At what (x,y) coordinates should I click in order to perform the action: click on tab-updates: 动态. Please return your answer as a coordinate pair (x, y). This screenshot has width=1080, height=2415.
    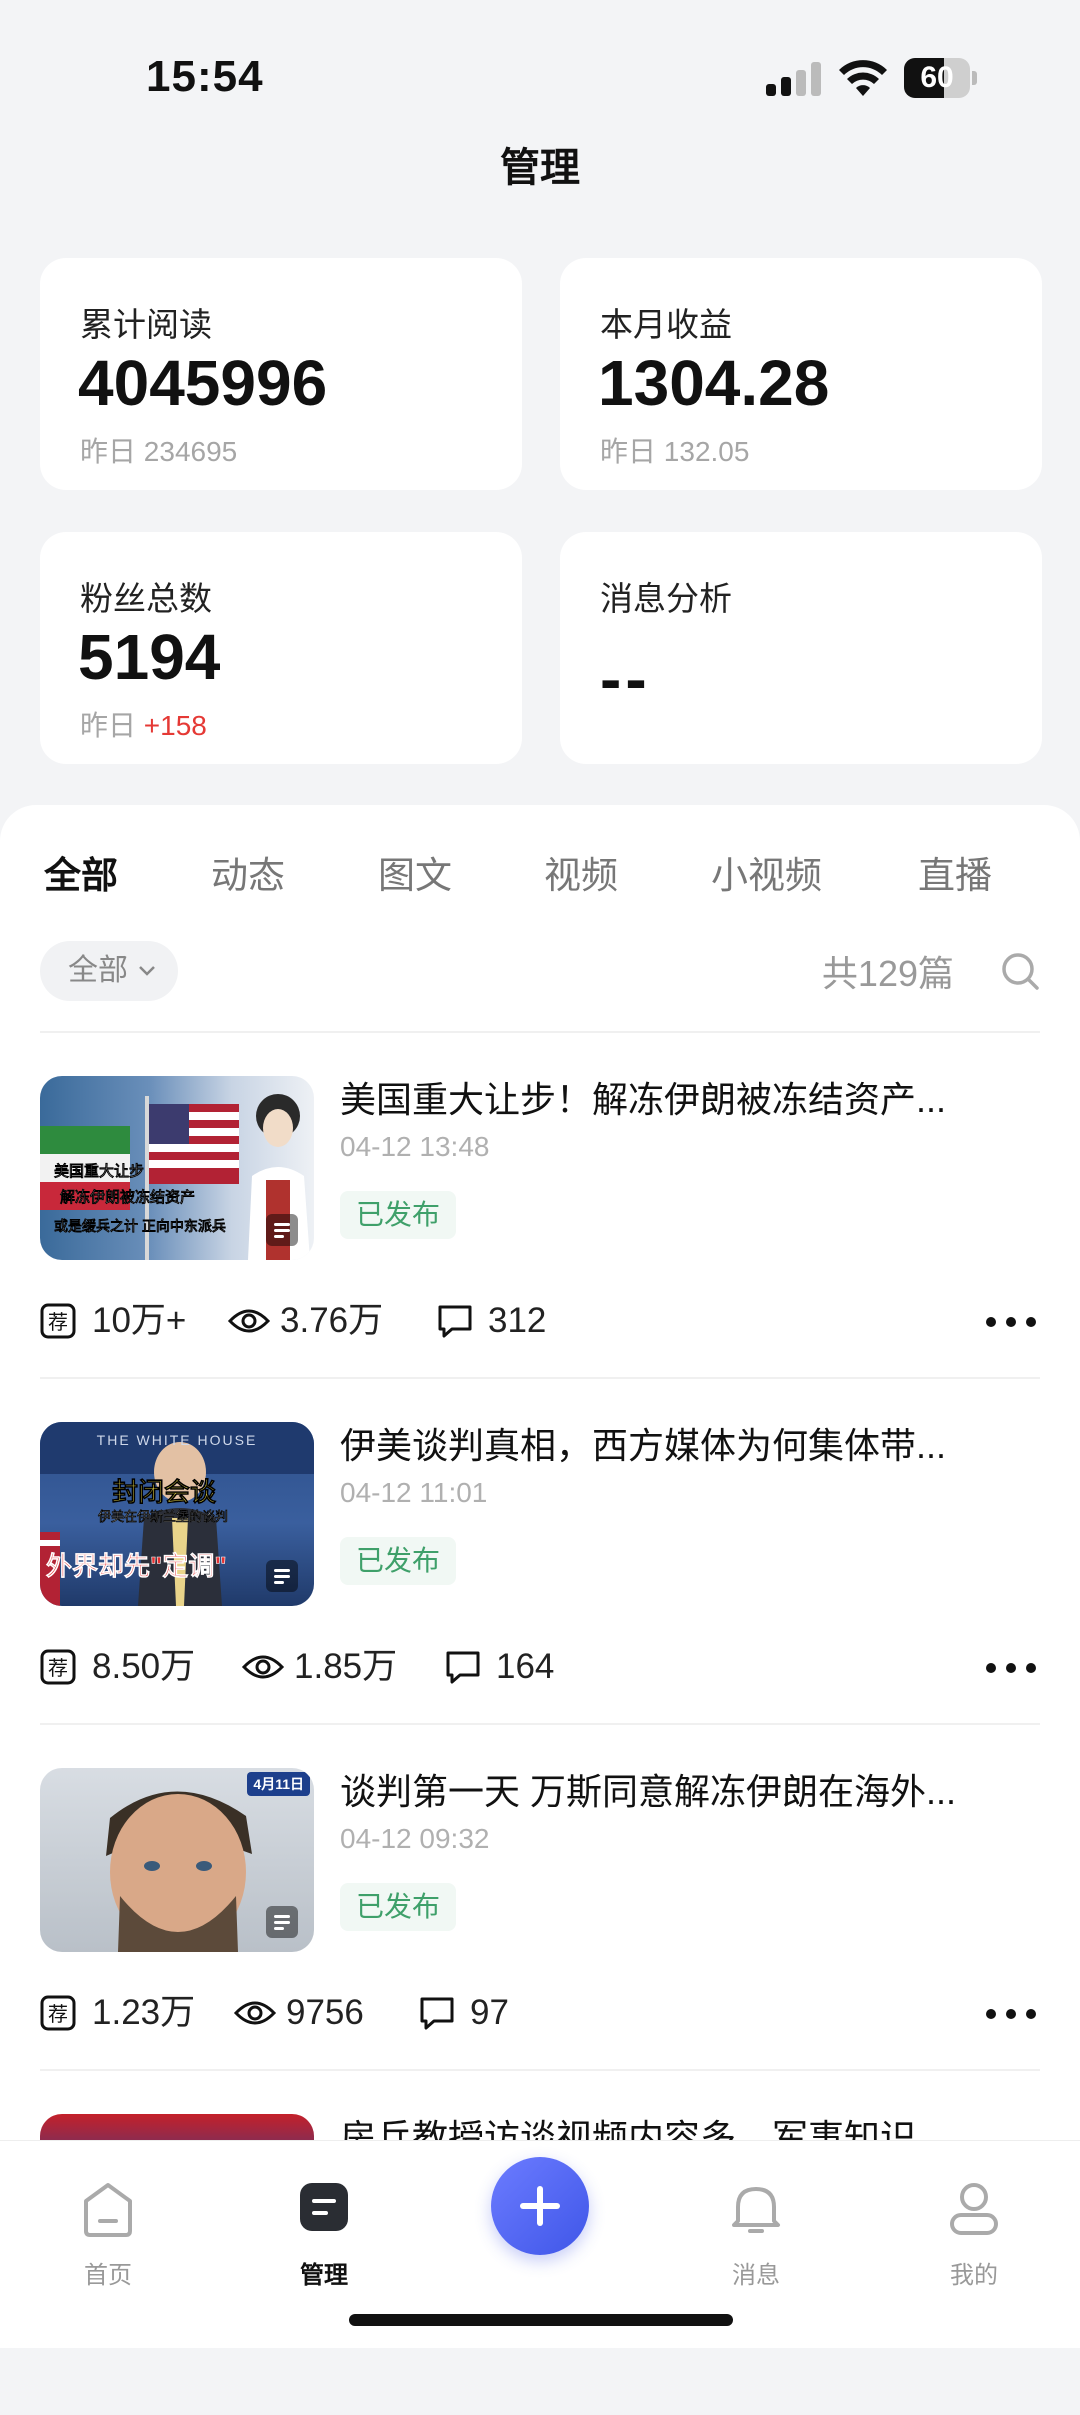
    Looking at the image, I should click on (248, 872).